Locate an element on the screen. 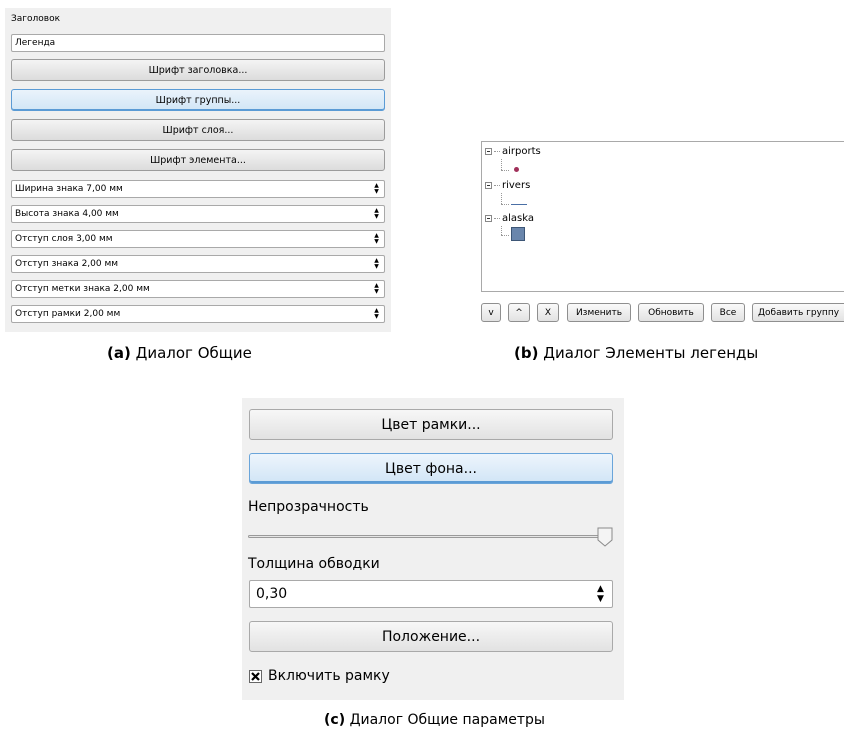 The image size is (844, 734). enable-frame-label: Включить рамку is located at coordinates (329, 676).